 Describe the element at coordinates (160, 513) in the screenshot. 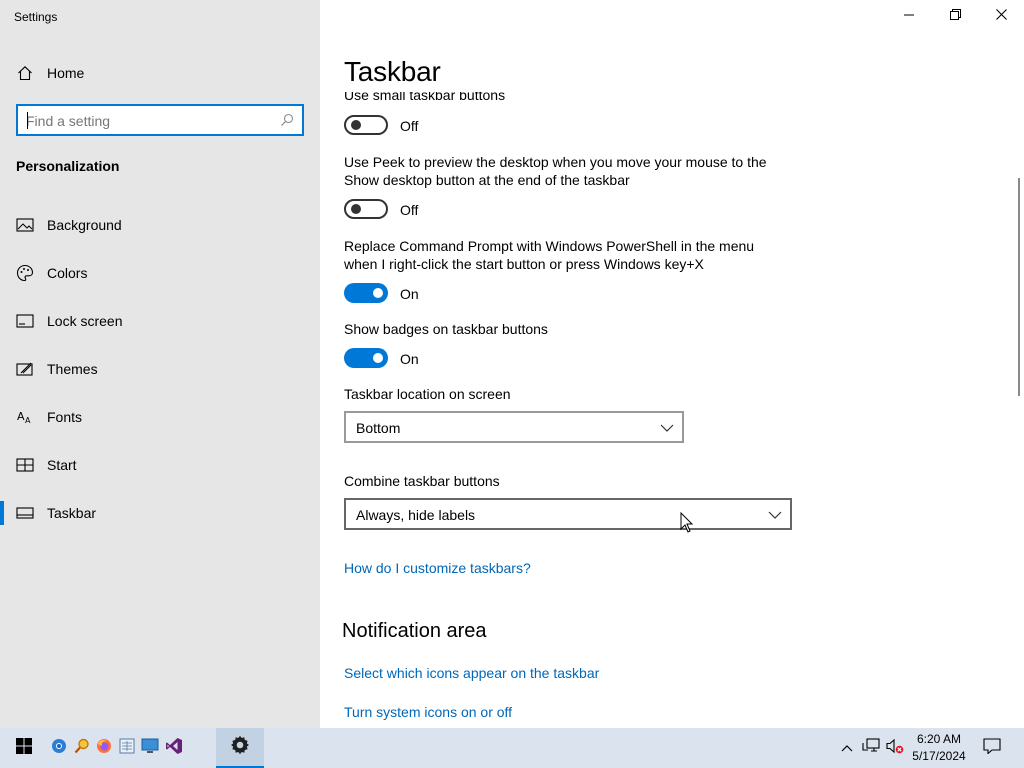

I see `sidebar-item-taskbar: Taskbar` at that location.